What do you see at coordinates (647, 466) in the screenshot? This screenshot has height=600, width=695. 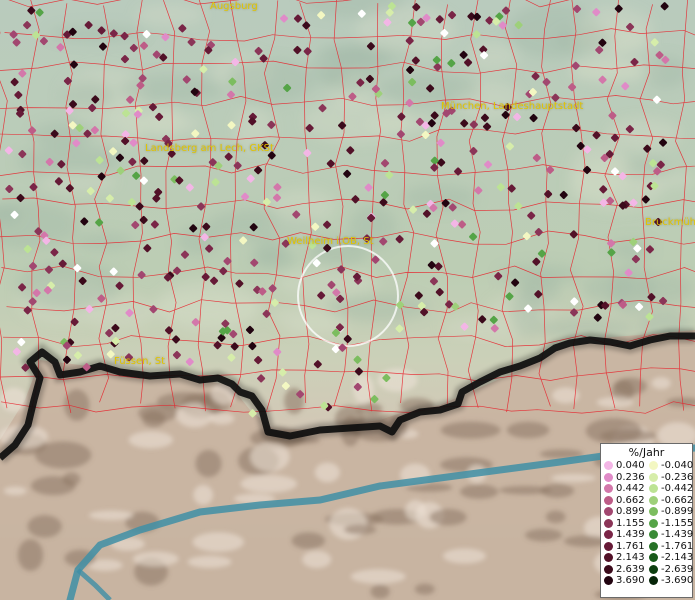 I see `legend-row: 0.040 -0.040` at bounding box center [647, 466].